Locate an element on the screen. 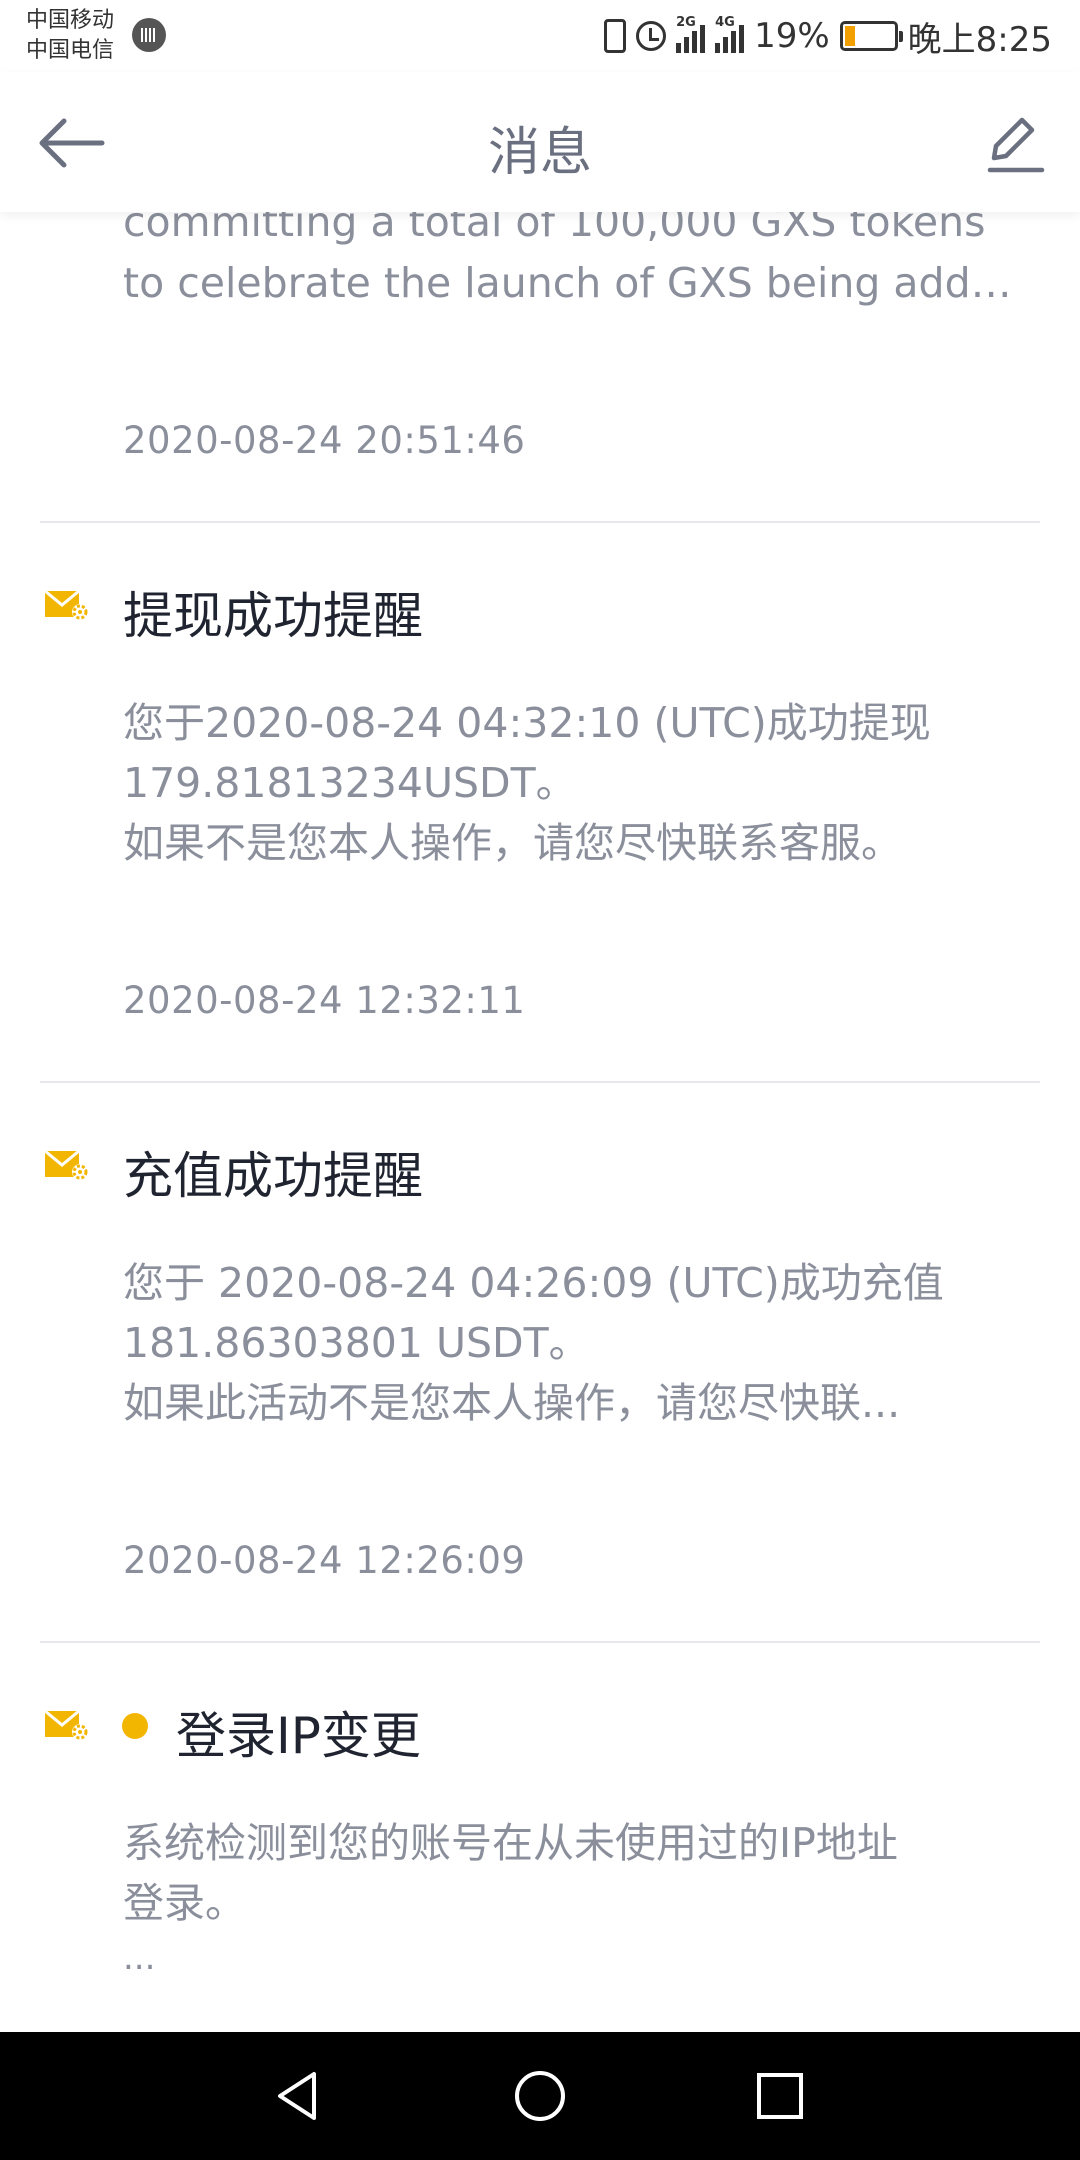 This screenshot has width=1080, height=2160. unread-dot is located at coordinates (135, 1726).